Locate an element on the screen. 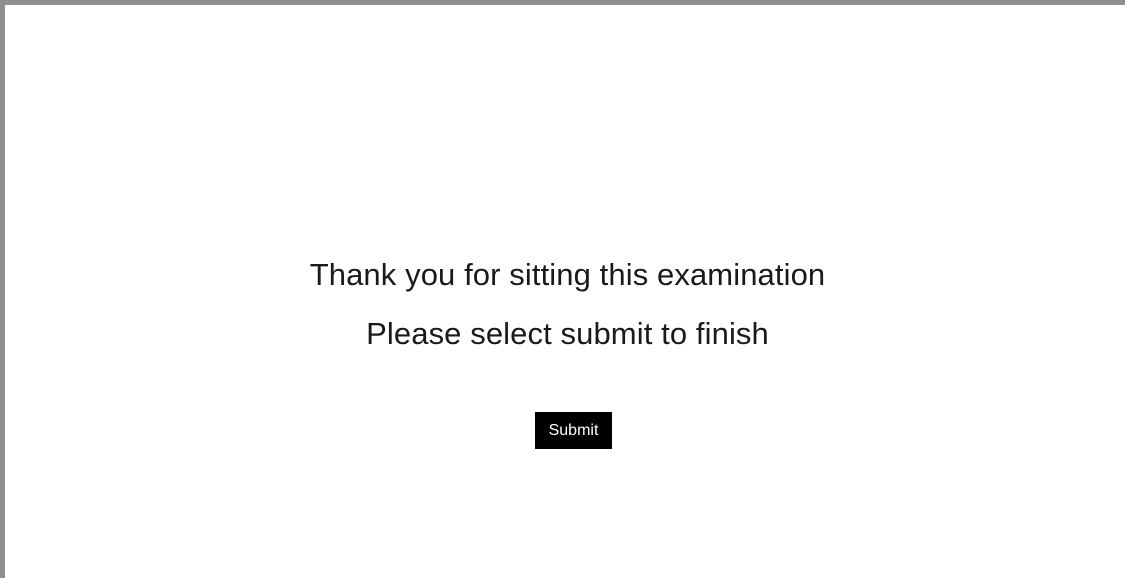  submit-button: Submit is located at coordinates (573, 430).